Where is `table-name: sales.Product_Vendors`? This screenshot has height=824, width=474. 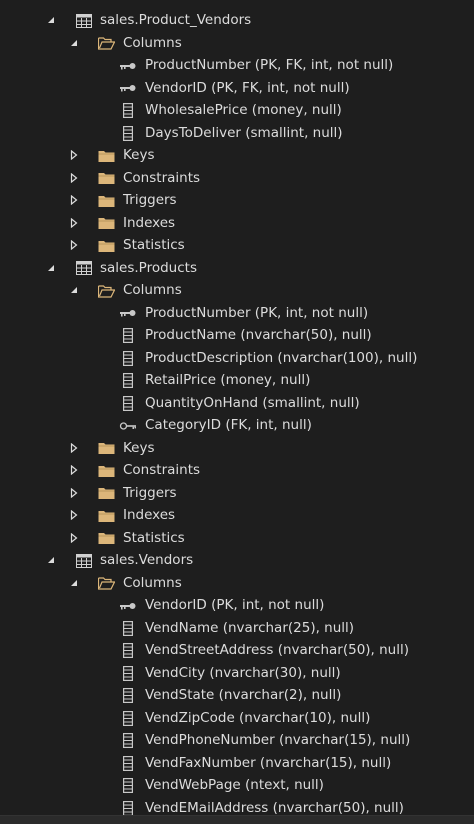 table-name: sales.Product_Vendors is located at coordinates (176, 20).